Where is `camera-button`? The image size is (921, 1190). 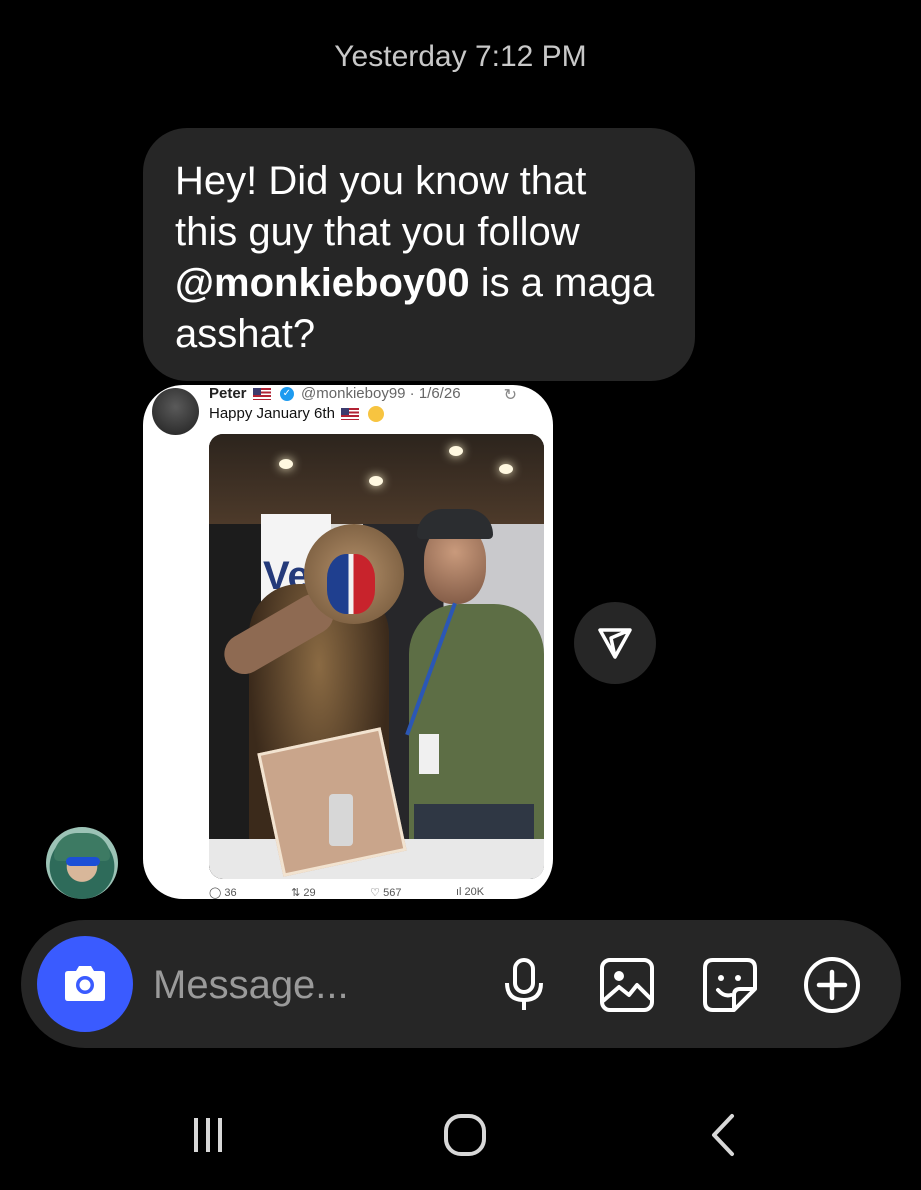
camera-button is located at coordinates (85, 984).